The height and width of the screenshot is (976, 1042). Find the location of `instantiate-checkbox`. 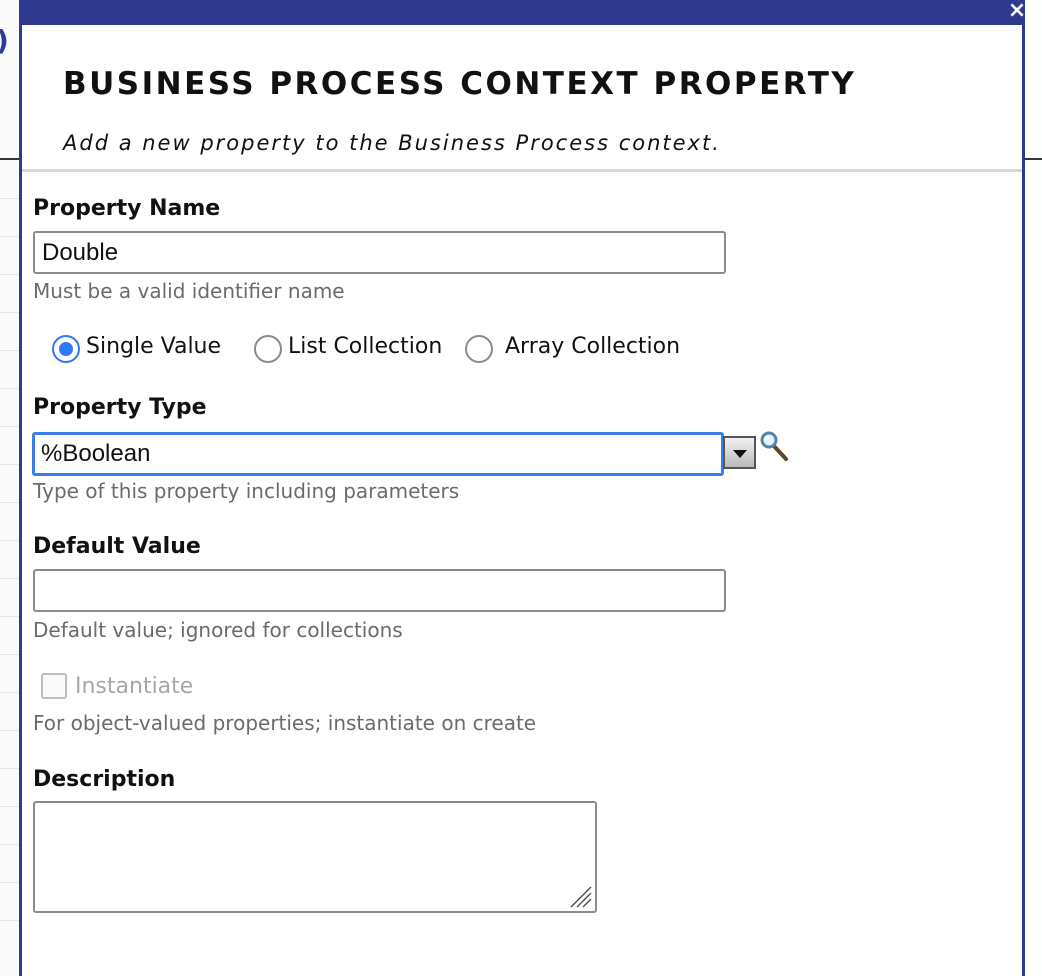

instantiate-checkbox is located at coordinates (54, 686).